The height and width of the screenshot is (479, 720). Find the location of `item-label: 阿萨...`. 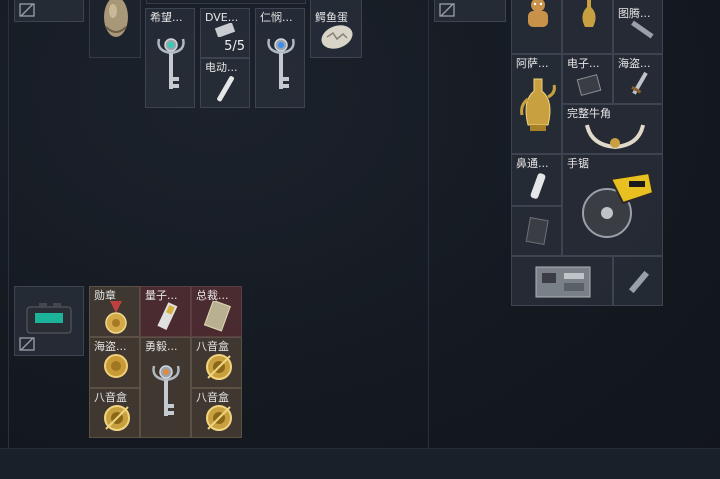

item-label: 阿萨... is located at coordinates (532, 63).